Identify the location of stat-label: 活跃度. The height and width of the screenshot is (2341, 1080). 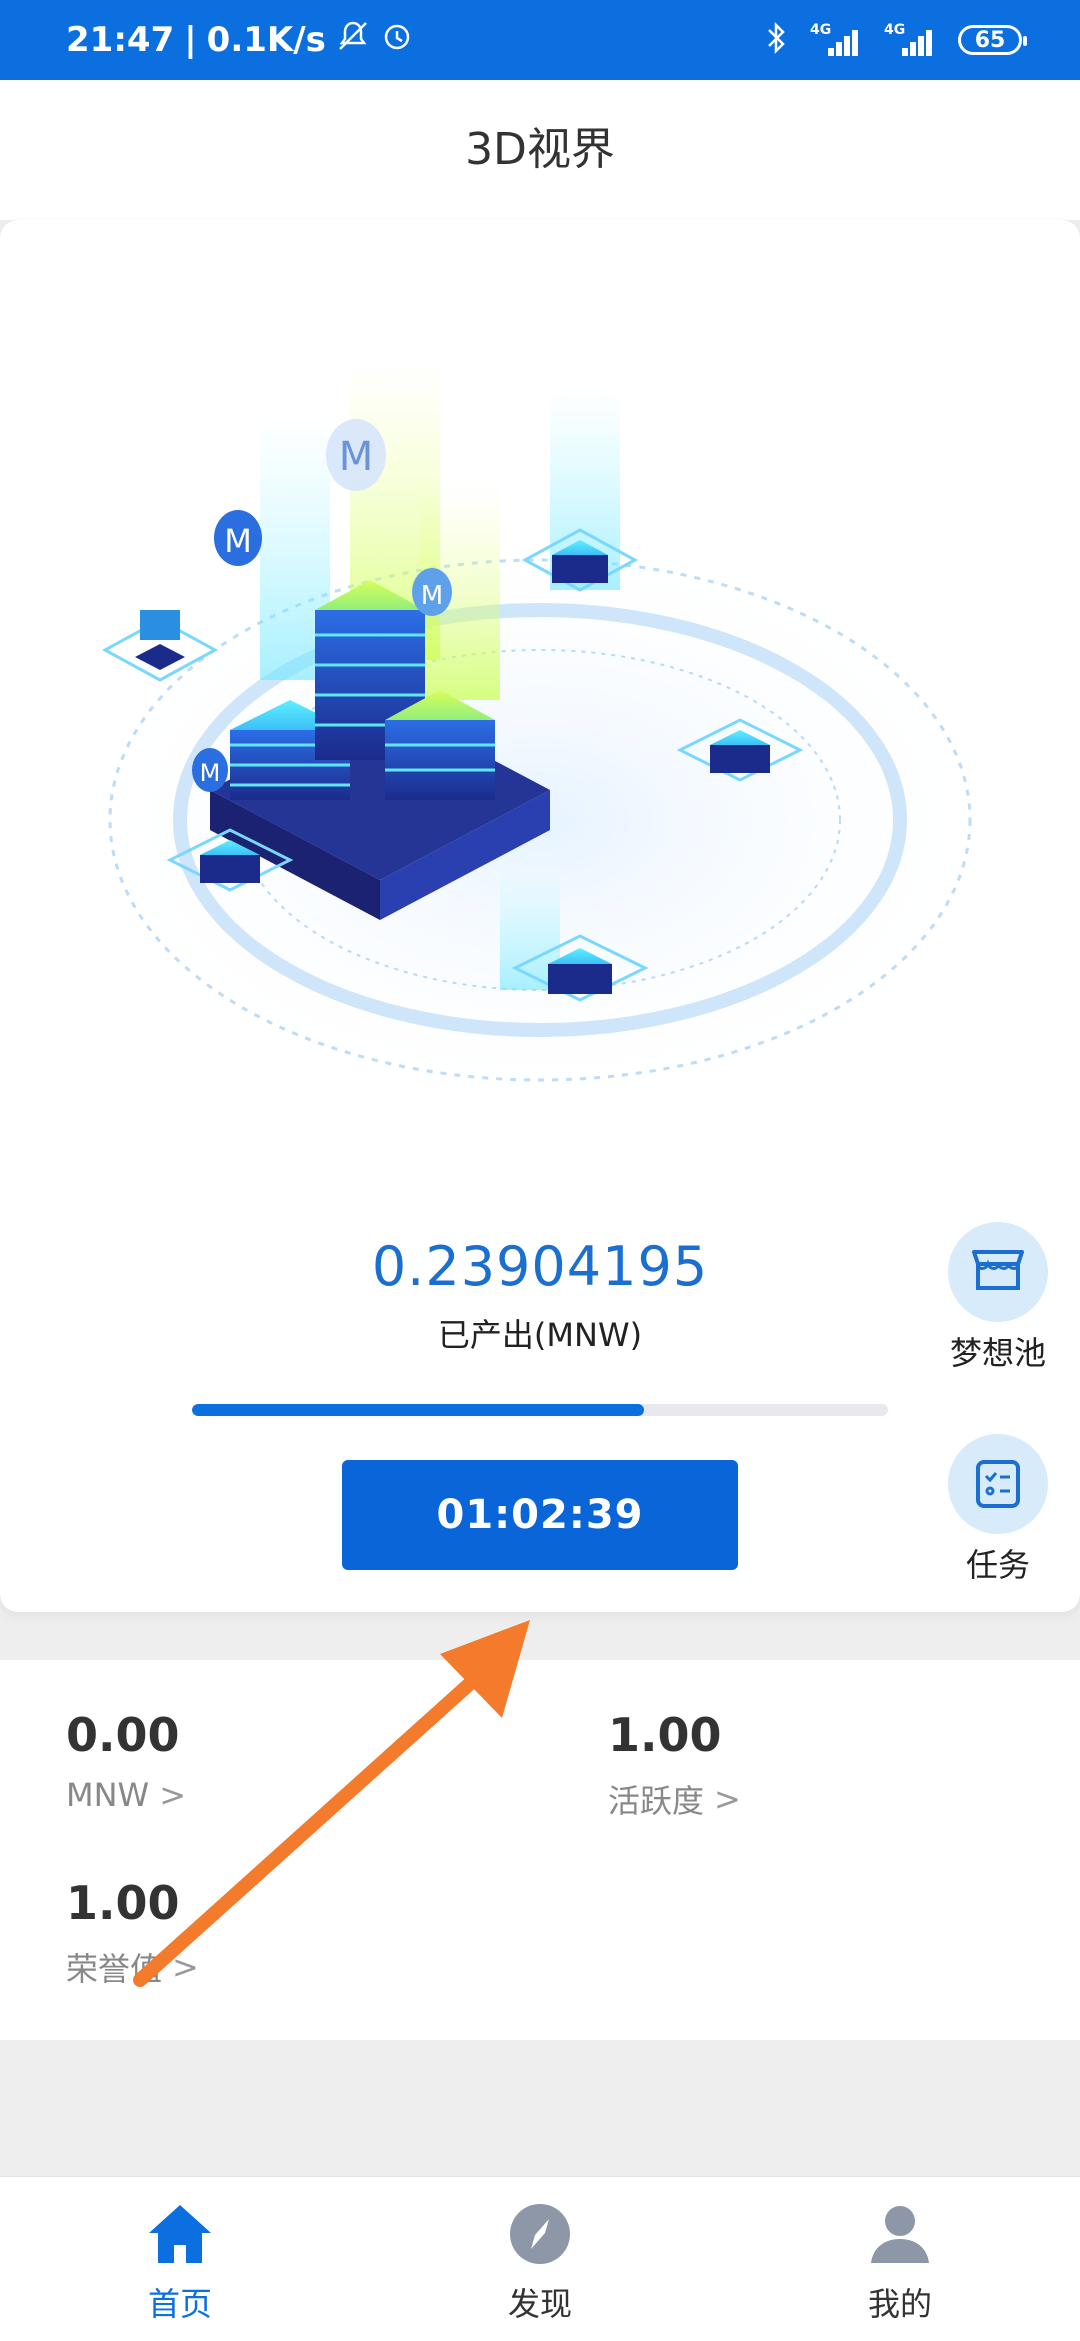
(656, 1801).